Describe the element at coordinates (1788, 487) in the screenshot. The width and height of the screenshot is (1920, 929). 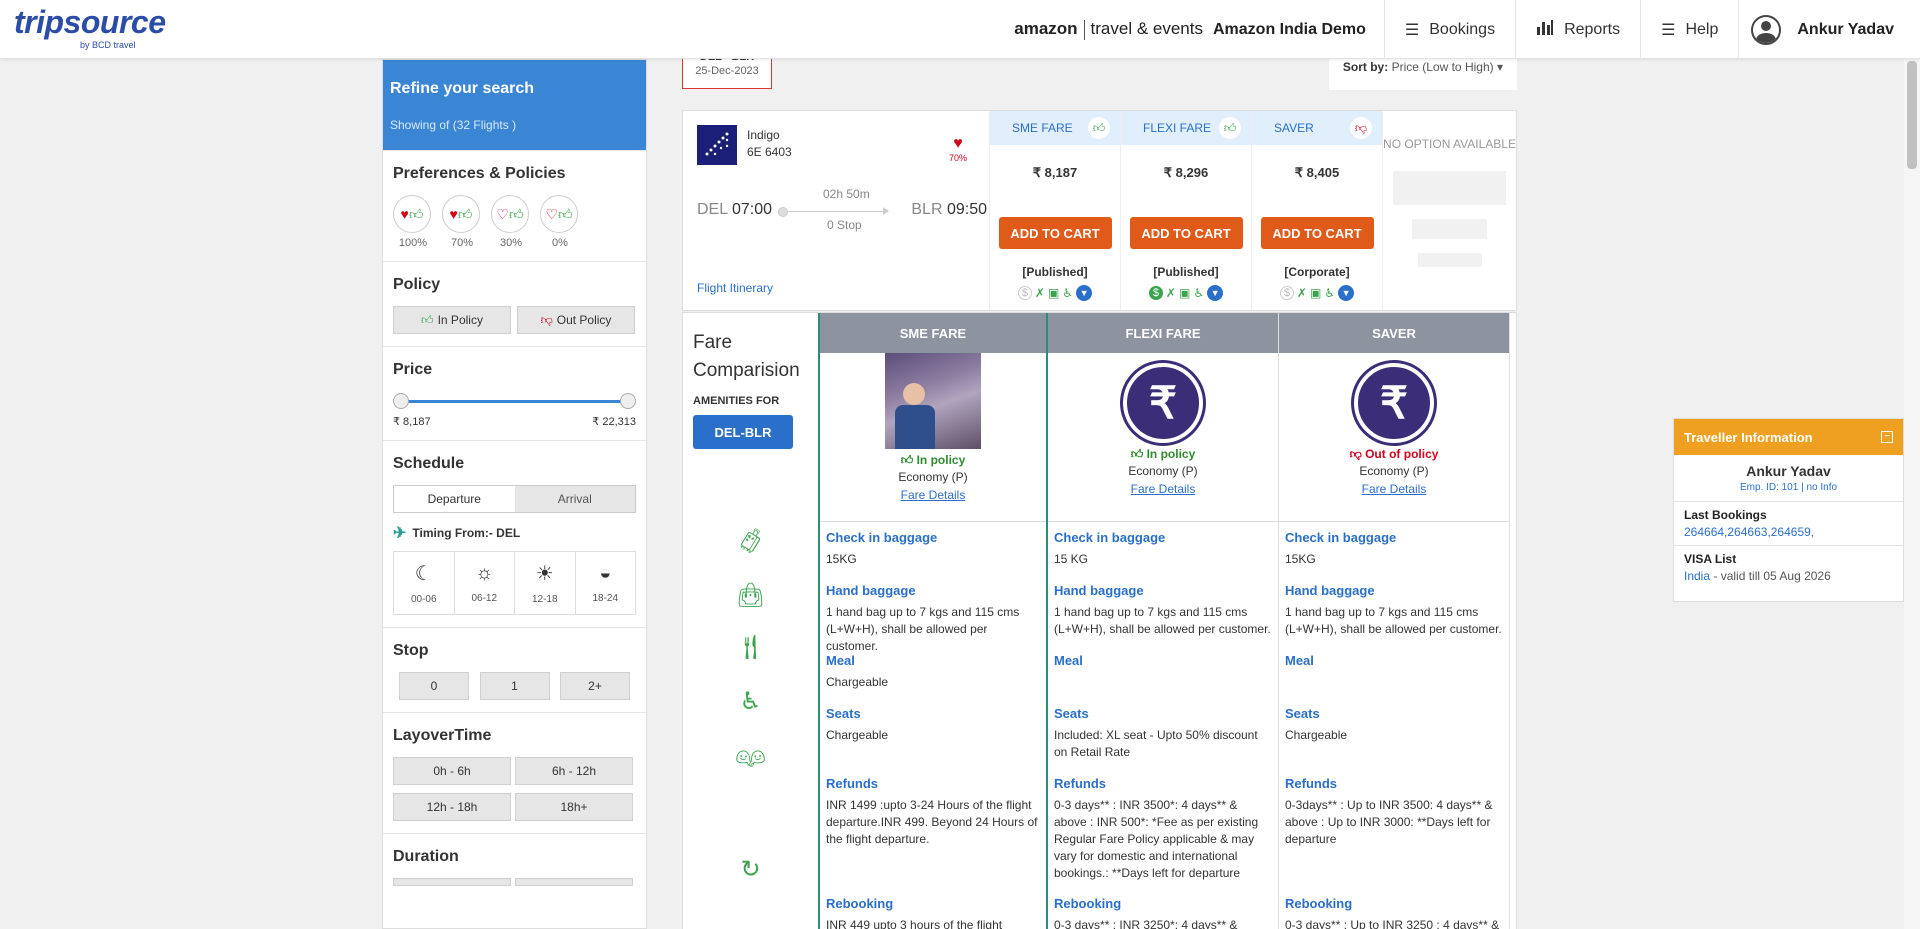
I see `traveller-emp-id: Emp. ID: 101 | no Info` at that location.